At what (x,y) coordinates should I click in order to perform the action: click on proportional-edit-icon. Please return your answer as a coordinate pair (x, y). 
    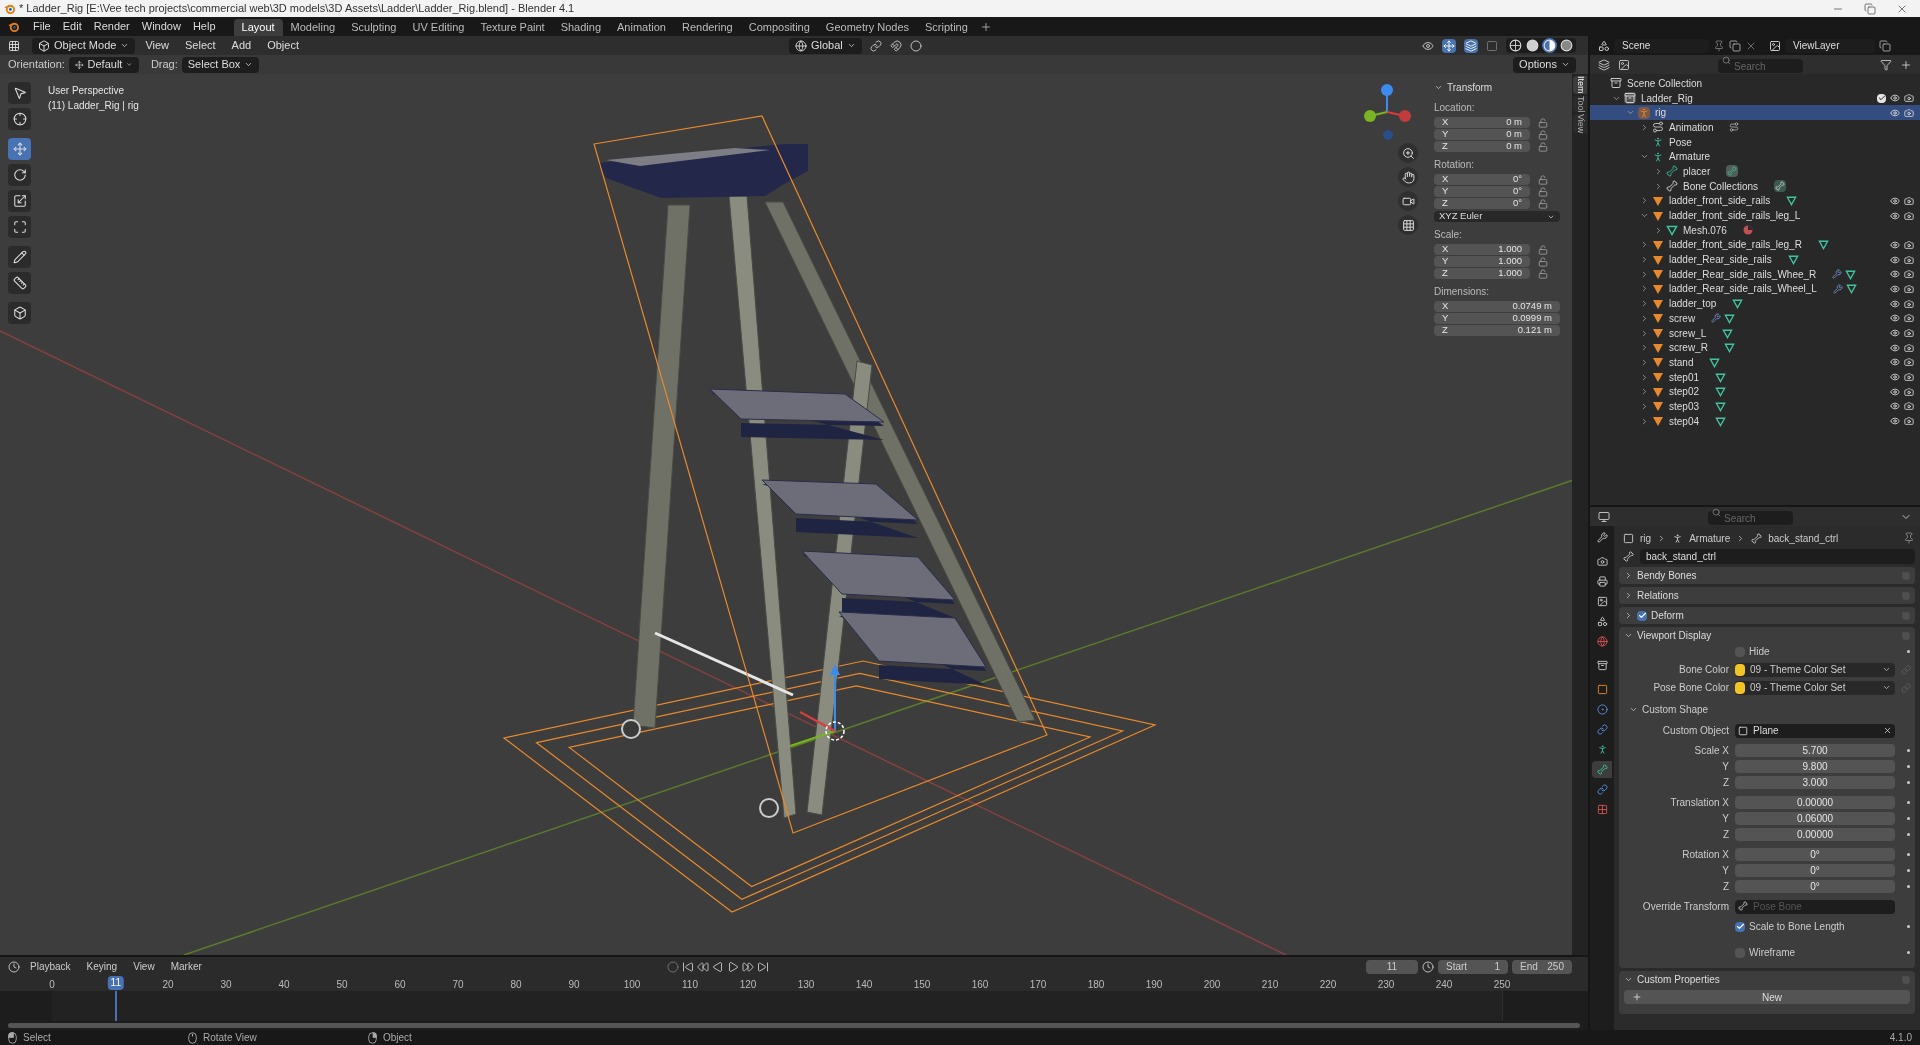
    Looking at the image, I should click on (915, 45).